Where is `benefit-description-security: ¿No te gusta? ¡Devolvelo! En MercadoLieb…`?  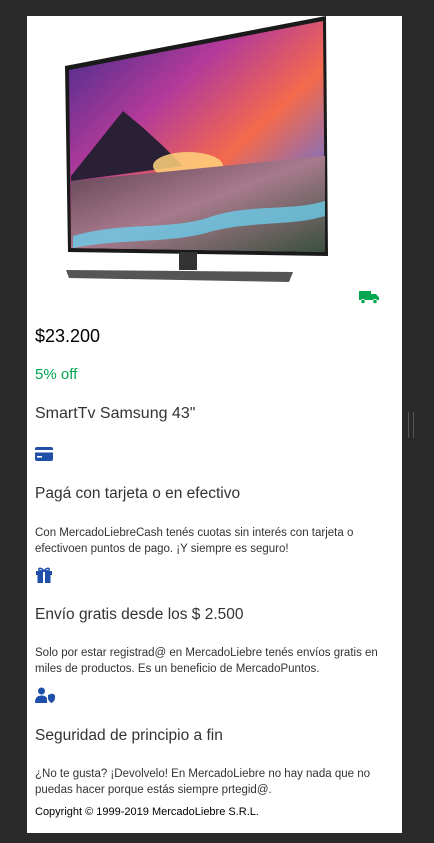
benefit-description-security: ¿No te gusta? ¡Devolvelo! En MercadoLieb… is located at coordinates (202, 782).